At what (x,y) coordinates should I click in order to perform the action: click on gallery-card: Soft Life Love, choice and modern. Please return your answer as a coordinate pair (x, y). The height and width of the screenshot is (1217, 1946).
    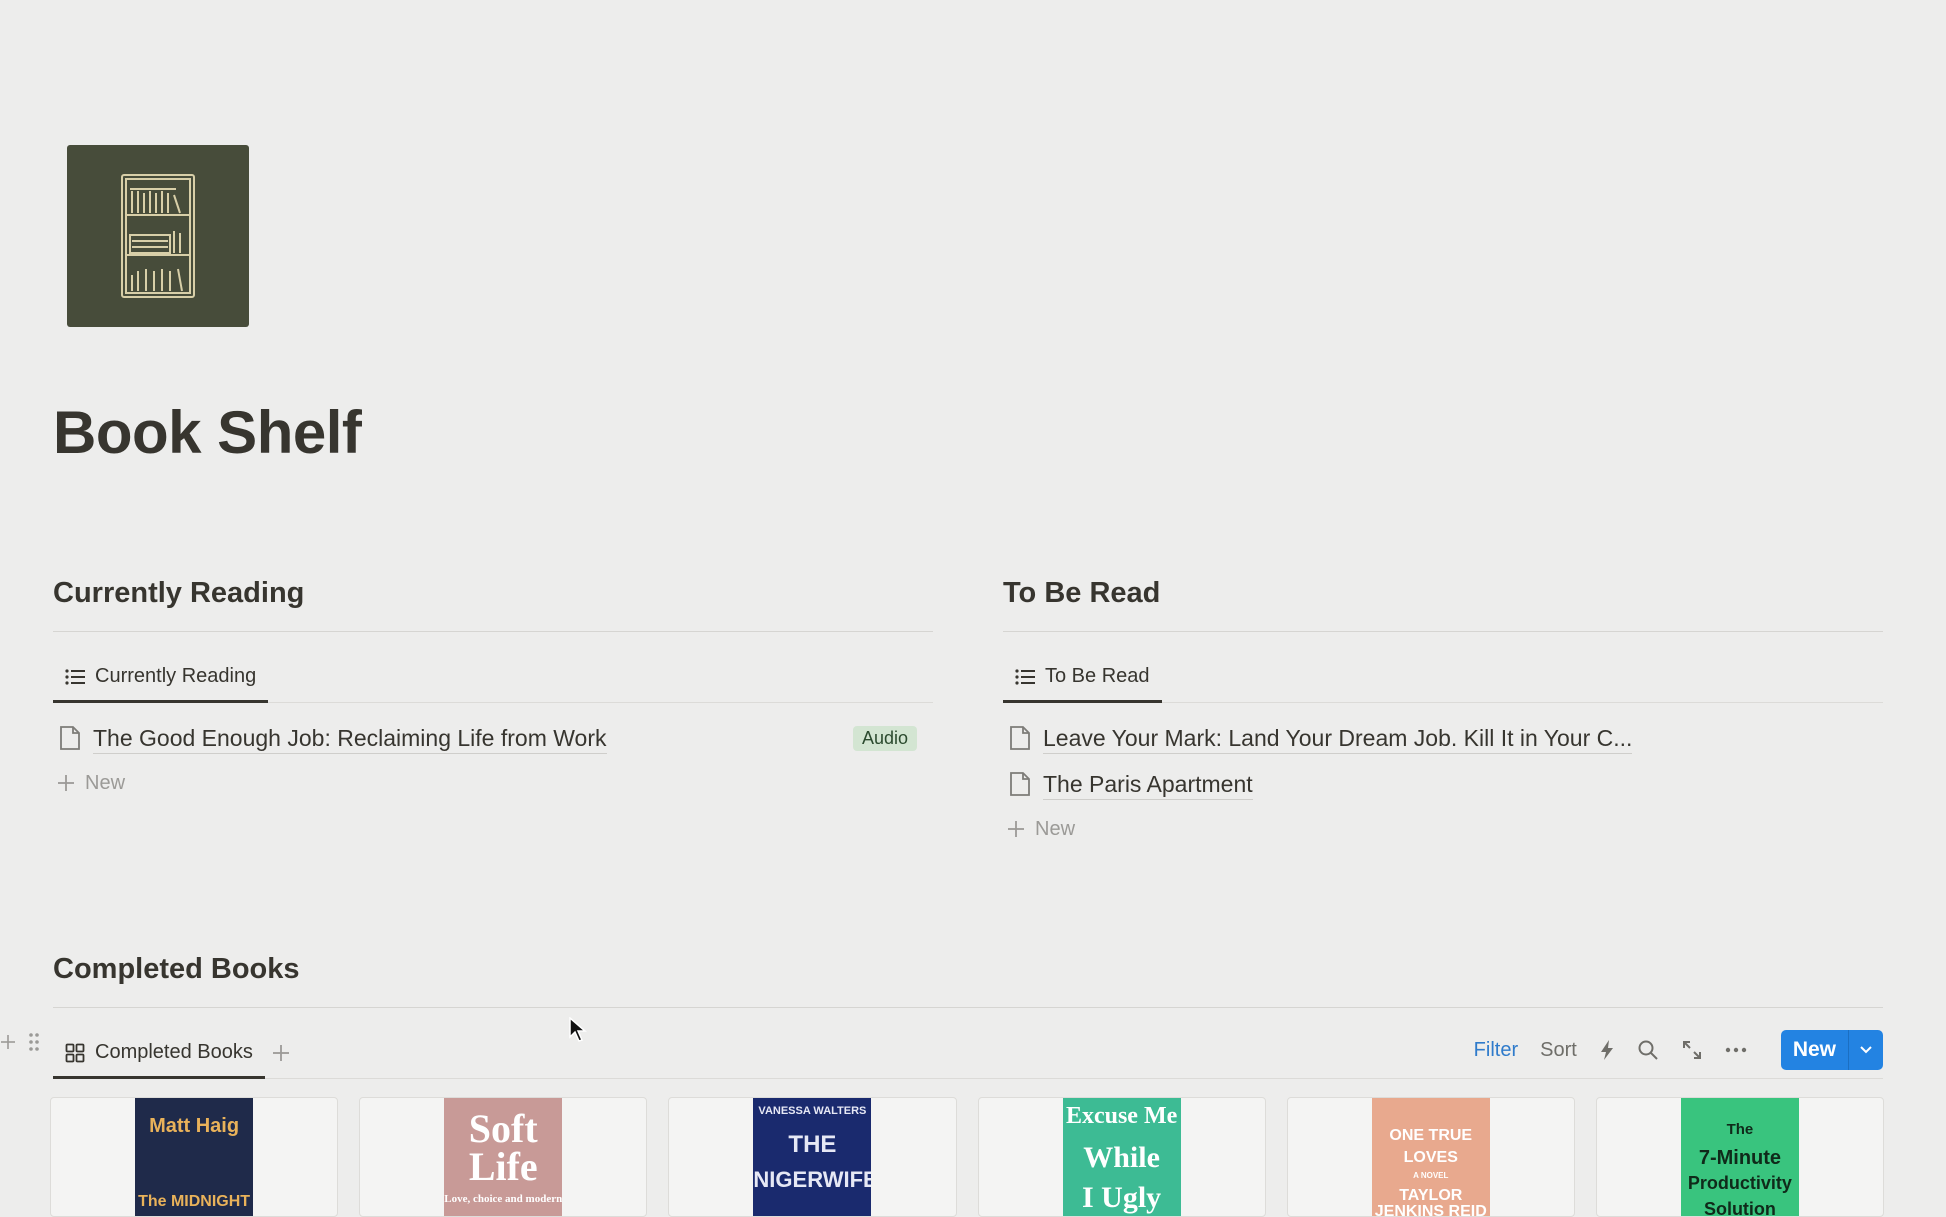
    Looking at the image, I should click on (503, 1157).